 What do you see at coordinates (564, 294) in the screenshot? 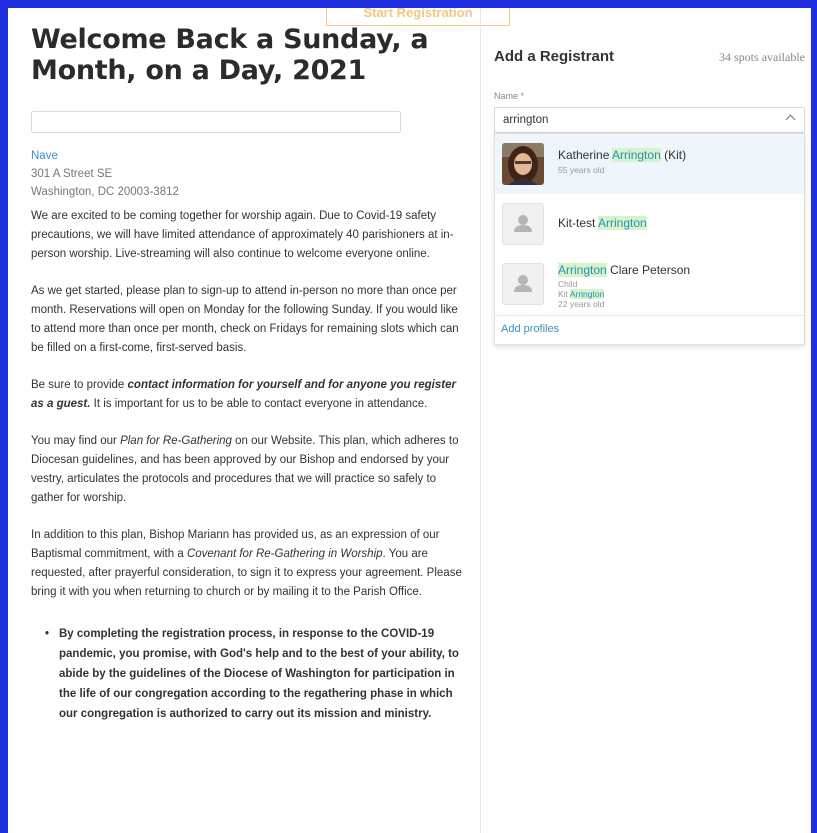
I see `related-name-part: Kit` at bounding box center [564, 294].